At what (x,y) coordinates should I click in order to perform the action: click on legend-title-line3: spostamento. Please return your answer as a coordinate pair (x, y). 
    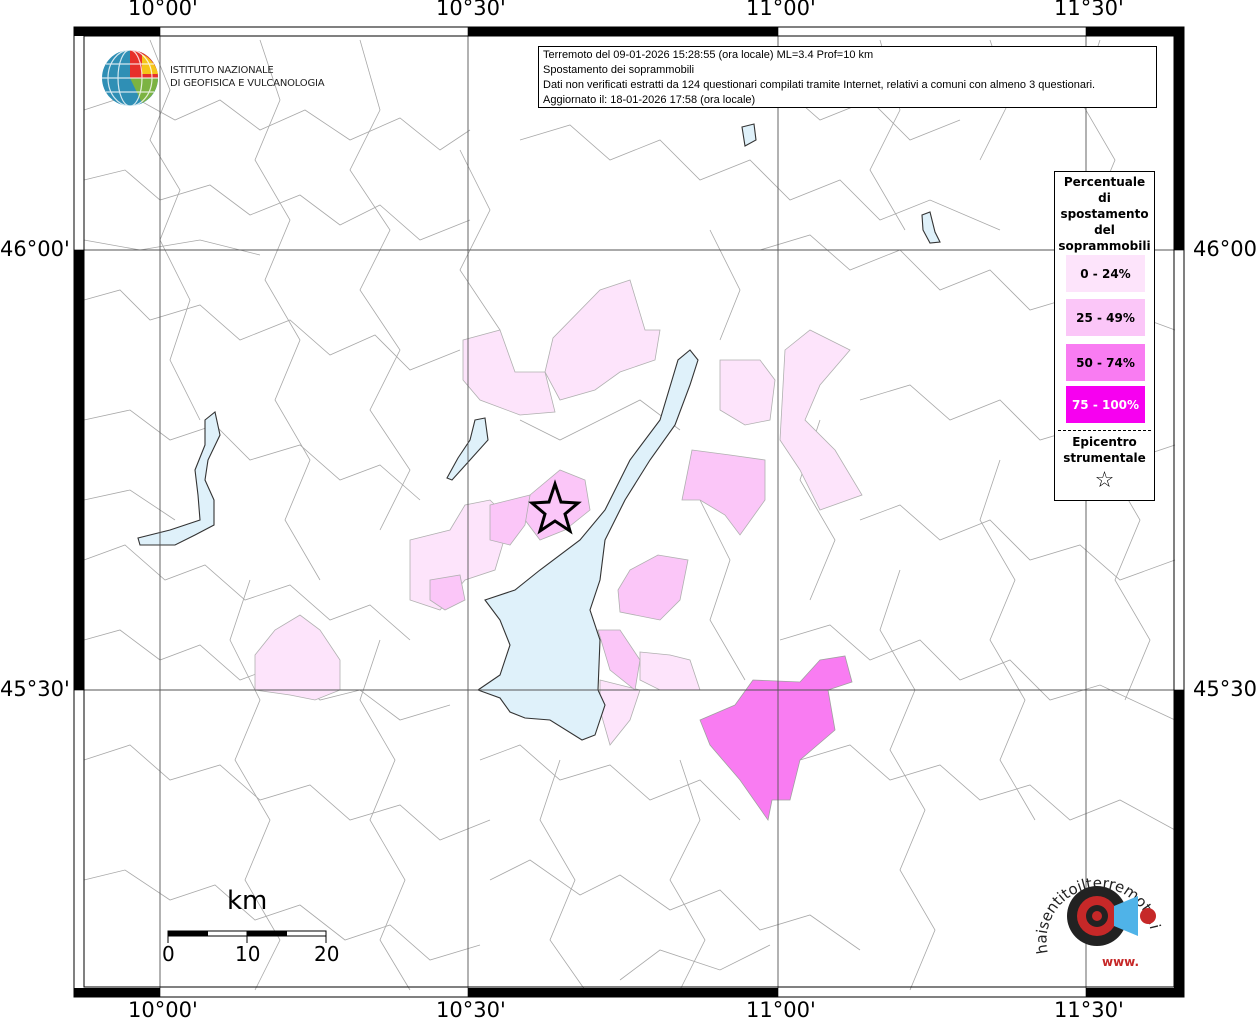
    Looking at the image, I should click on (1104, 214).